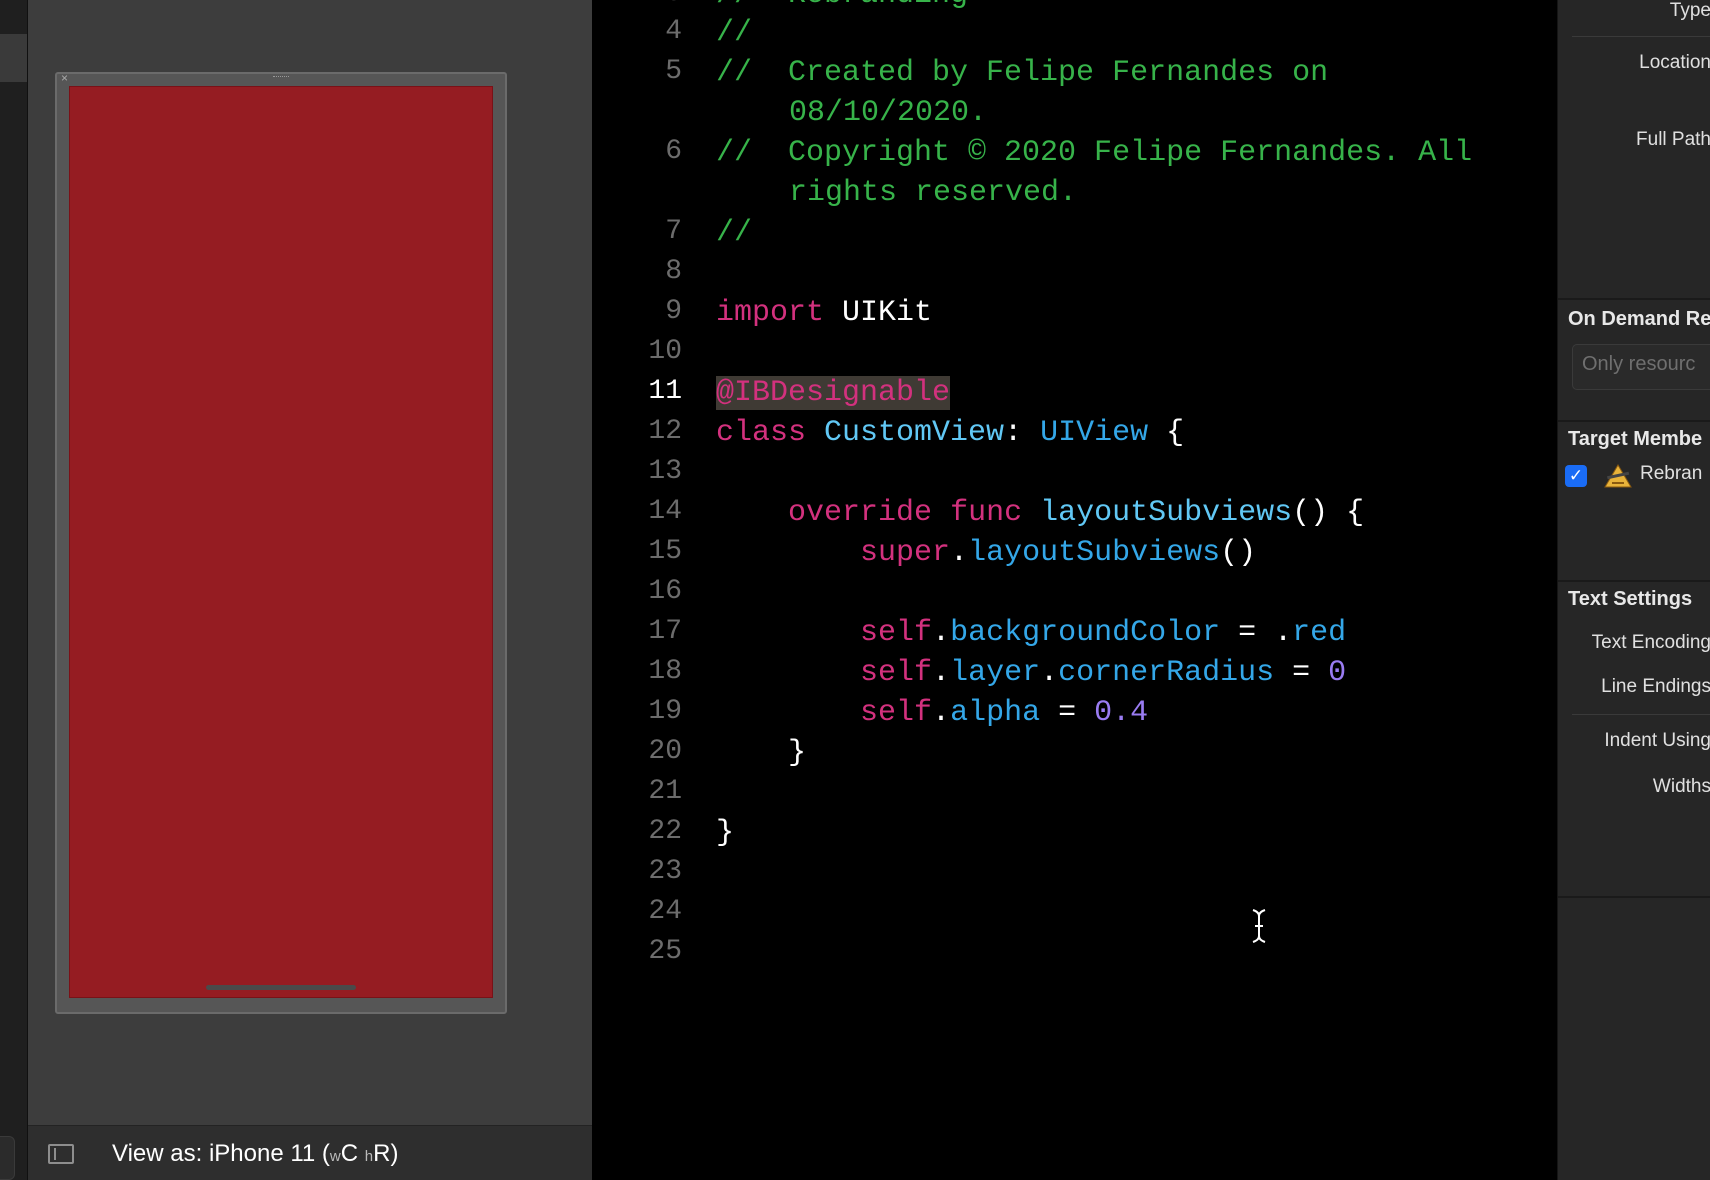 The image size is (1710, 1180). I want to click on text-encoding-label: Text Encoding, so click(1650, 642).